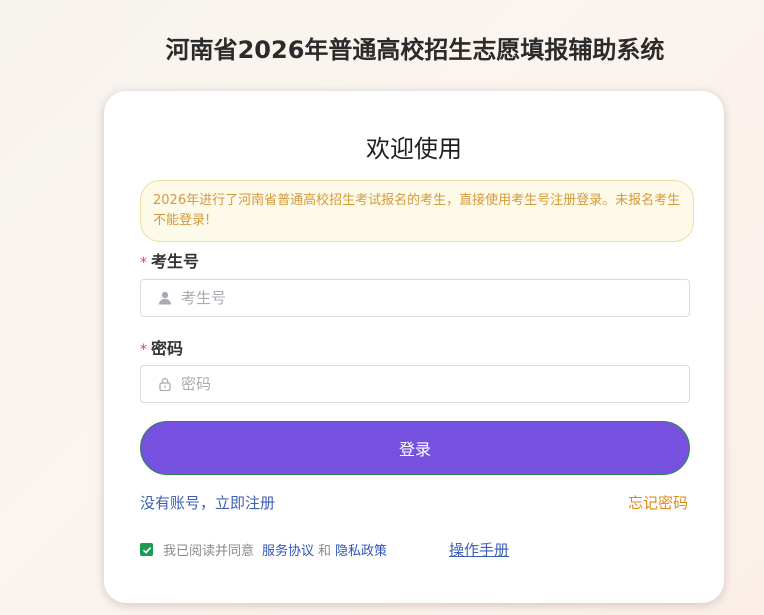 The height and width of the screenshot is (615, 764). I want to click on password-field, so click(415, 384).